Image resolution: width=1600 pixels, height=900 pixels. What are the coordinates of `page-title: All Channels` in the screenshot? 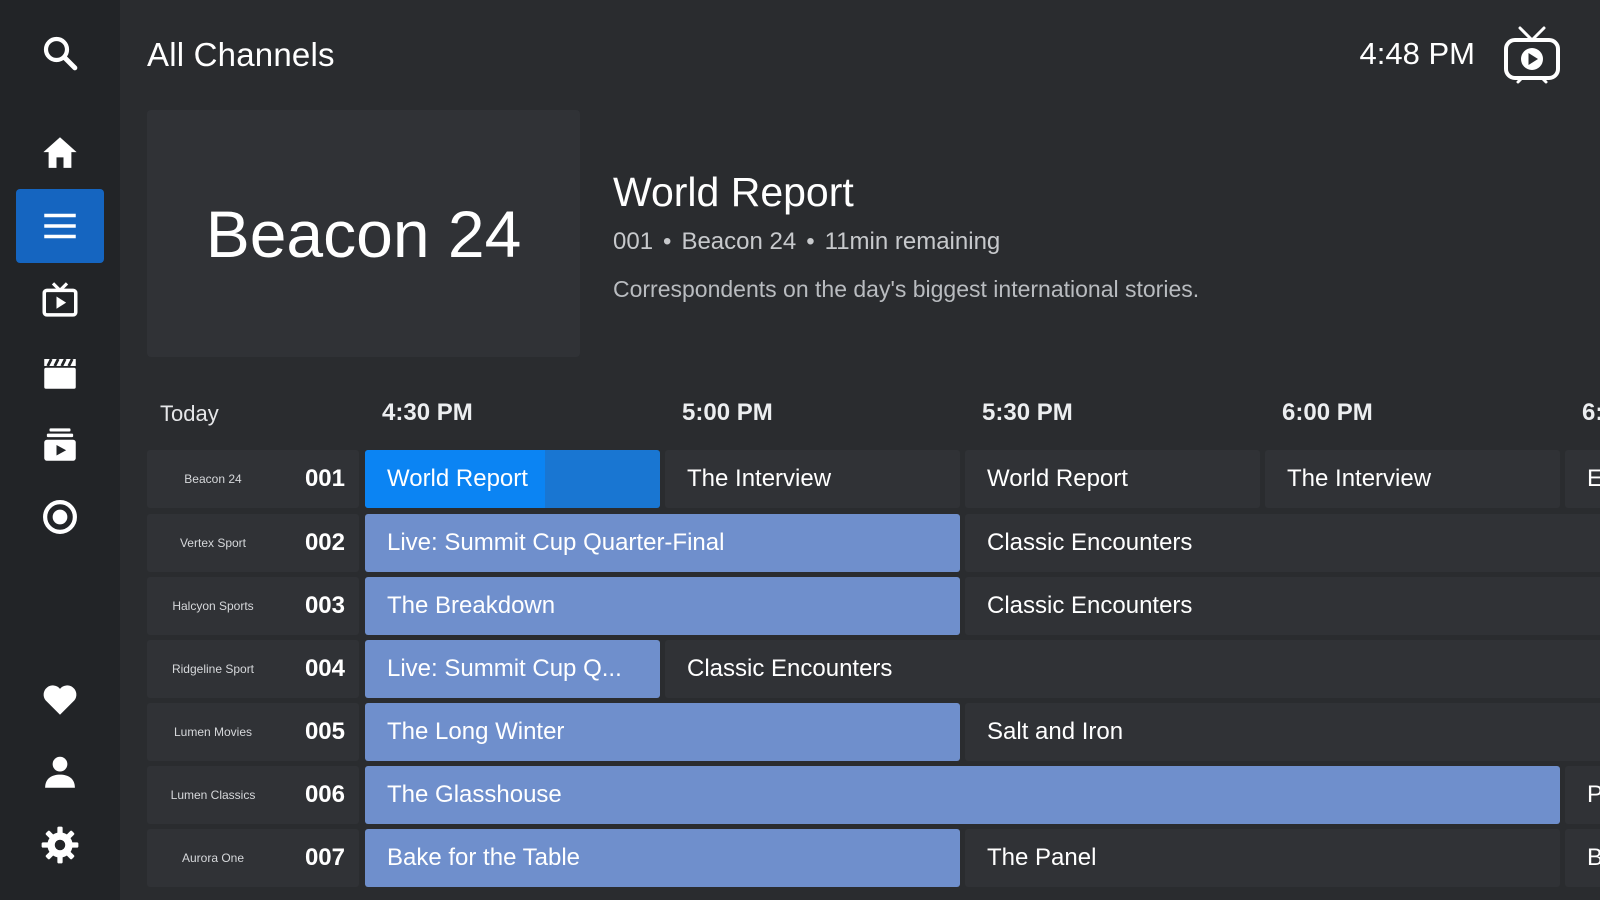 It's located at (241, 54).